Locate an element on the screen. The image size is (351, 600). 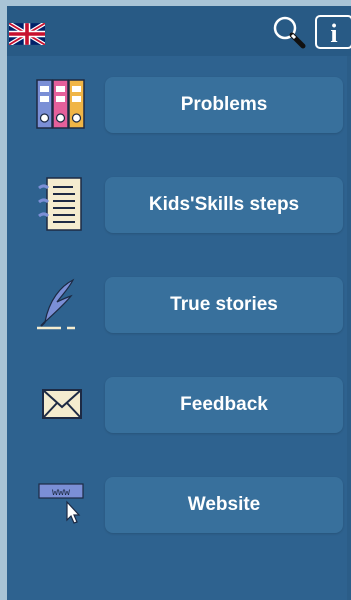
magnifier-icon is located at coordinates (289, 32).